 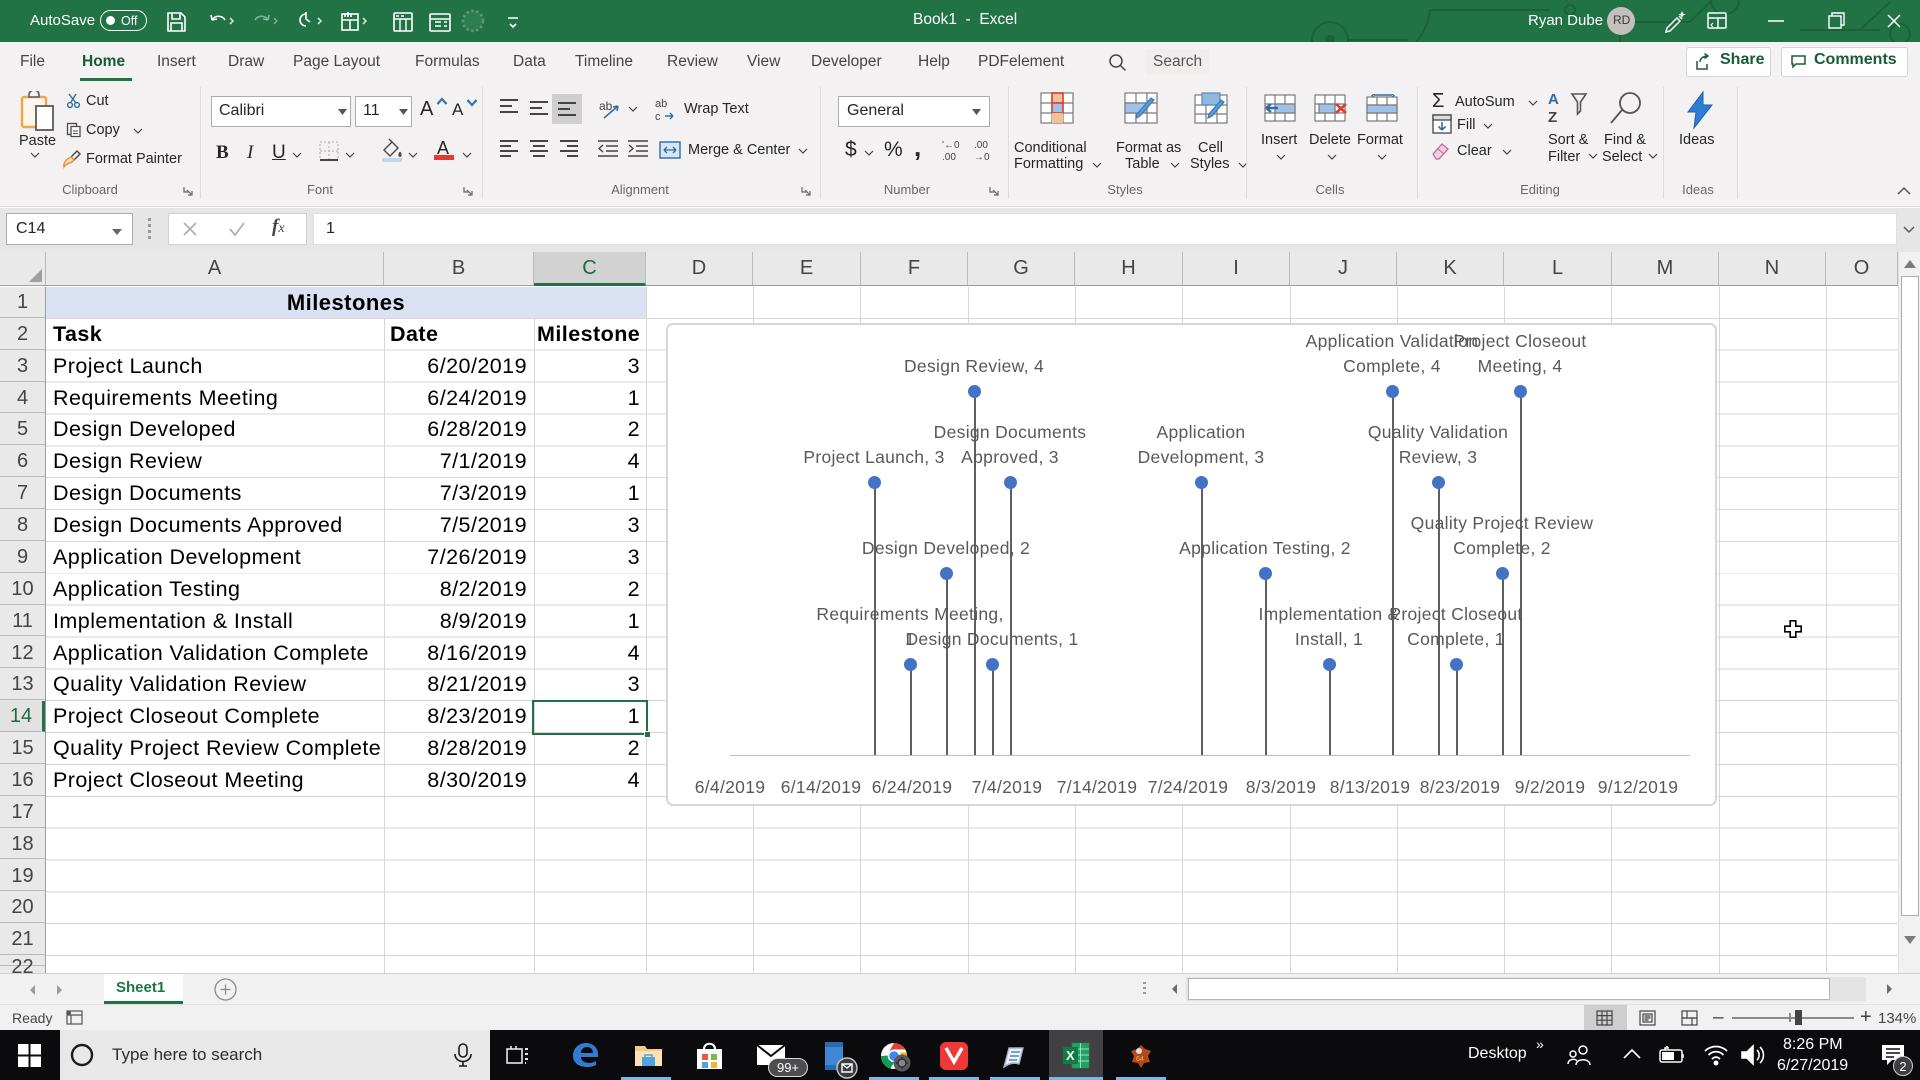 What do you see at coordinates (1552, 117) in the screenshot?
I see `svg-text: Z` at bounding box center [1552, 117].